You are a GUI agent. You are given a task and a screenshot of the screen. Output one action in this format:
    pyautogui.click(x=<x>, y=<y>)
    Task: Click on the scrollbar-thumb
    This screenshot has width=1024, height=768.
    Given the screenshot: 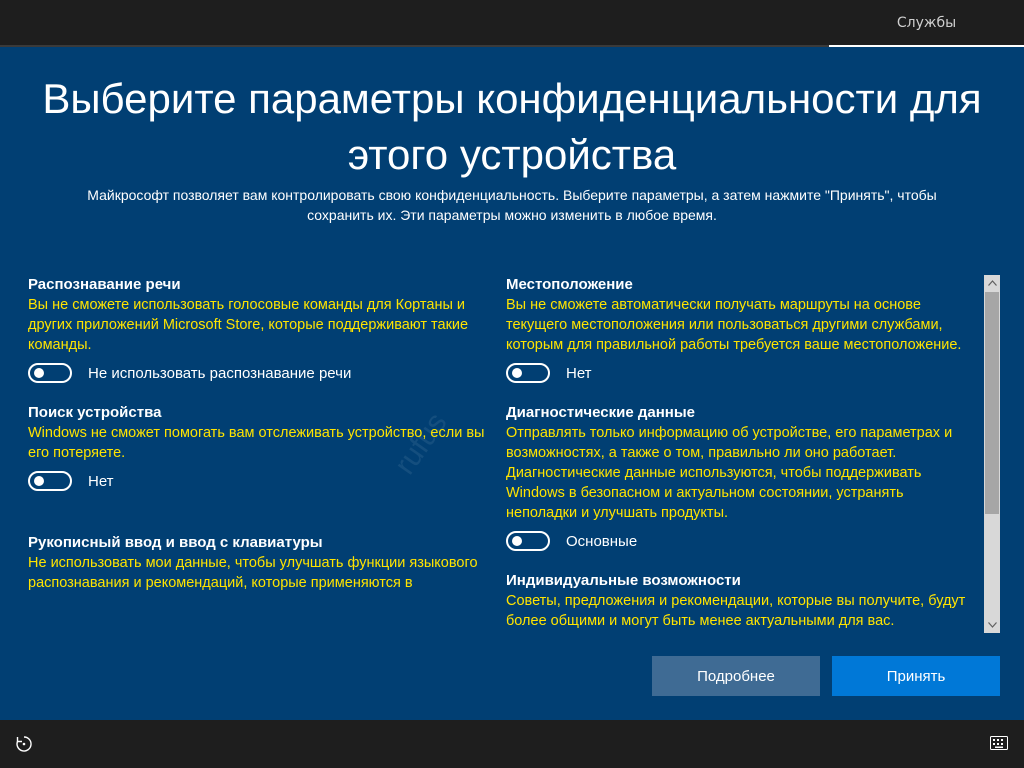 What is the action you would take?
    pyautogui.click(x=992, y=403)
    